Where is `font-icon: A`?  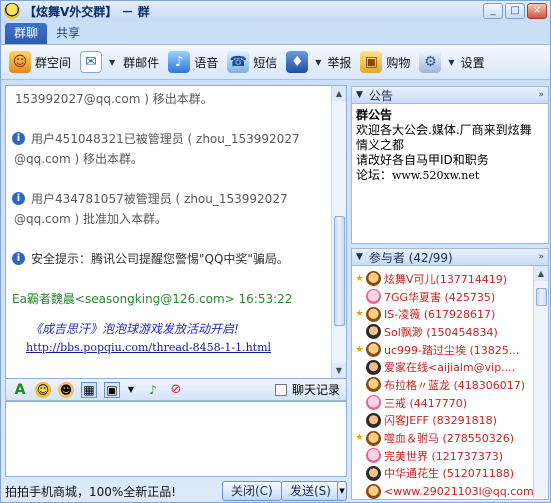
font-icon: A is located at coordinates (20, 390).